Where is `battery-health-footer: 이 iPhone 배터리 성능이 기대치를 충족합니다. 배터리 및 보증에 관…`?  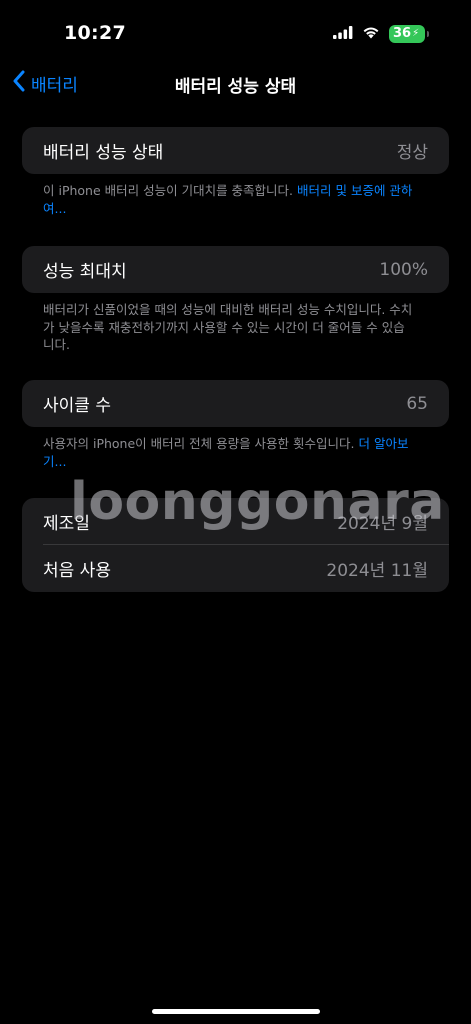
battery-health-footer: 이 iPhone 배터리 성능이 기대치를 충족합니다. 배터리 및 보증에 관… is located at coordinates (228, 199).